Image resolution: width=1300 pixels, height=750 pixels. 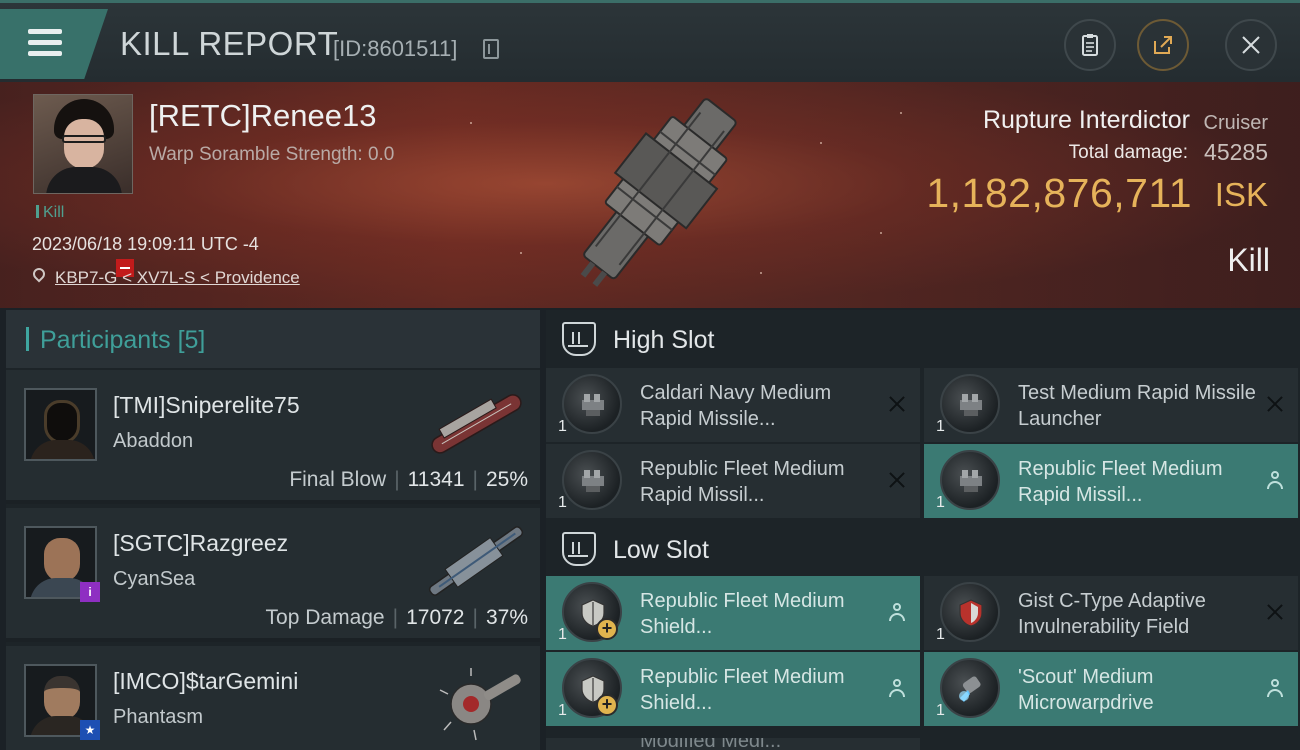 I want to click on low-slot-header: Low Slot, so click(x=923, y=549).